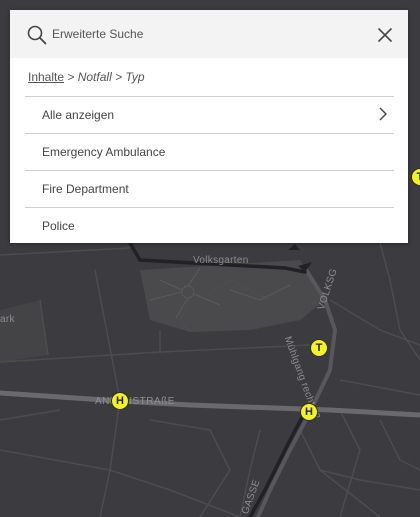  I want to click on left-park-label: ark, so click(7, 319).